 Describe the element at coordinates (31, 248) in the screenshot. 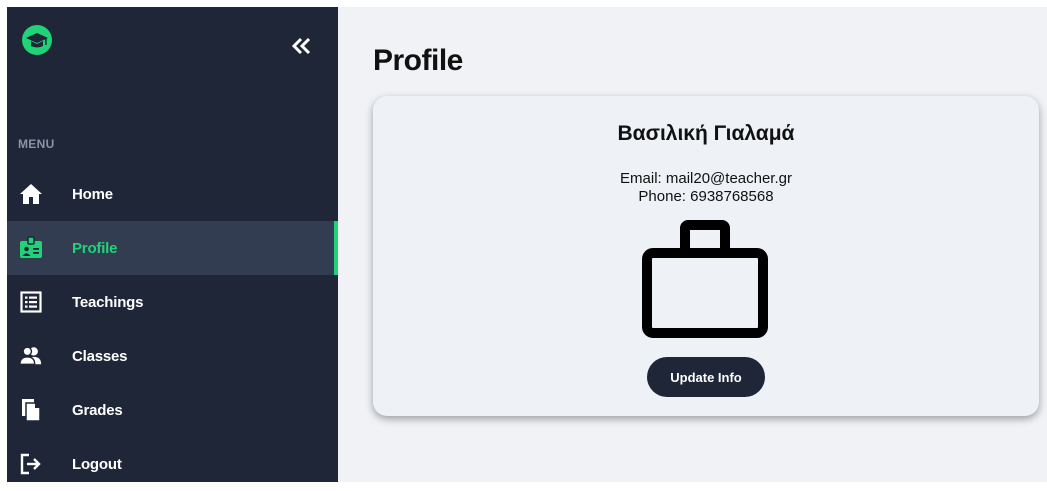

I see `id-badge-icon` at that location.